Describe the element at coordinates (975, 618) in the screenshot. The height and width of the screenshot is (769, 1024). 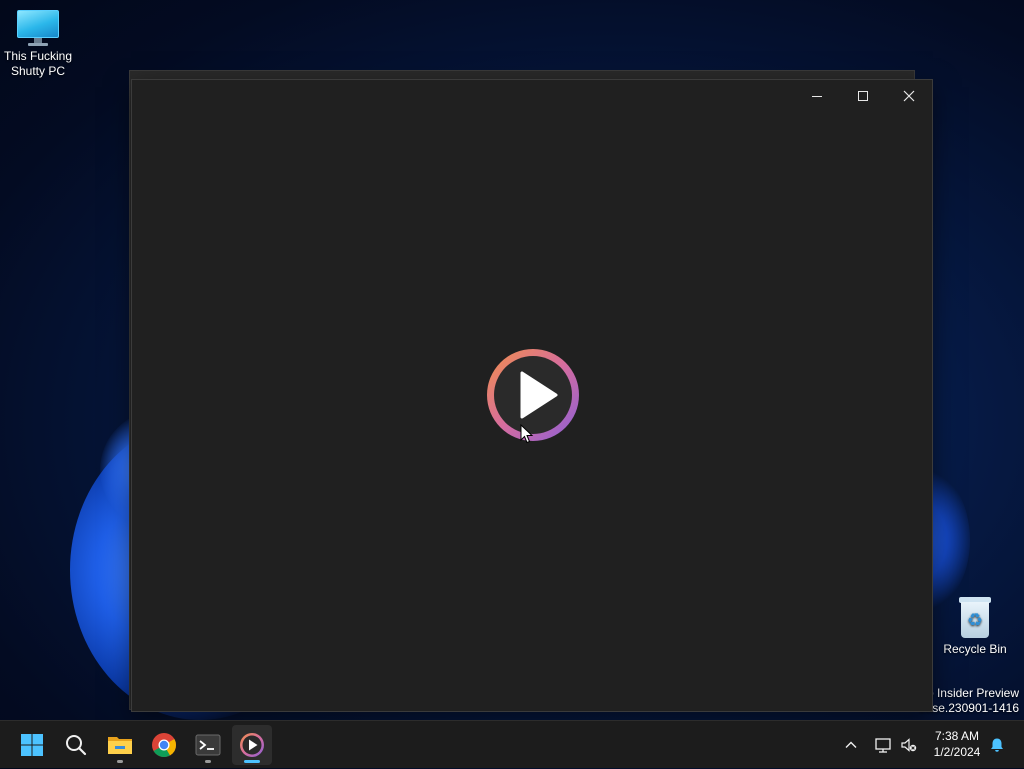
I see `recycle-bin-icon: ♻` at that location.